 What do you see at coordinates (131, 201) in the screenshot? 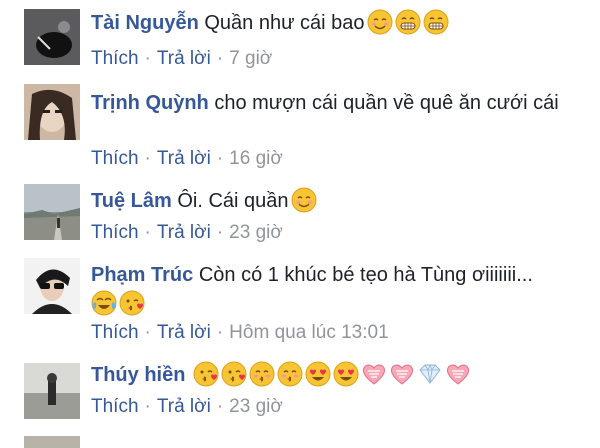
I see `commenter-name: Tuệ Lâm` at bounding box center [131, 201].